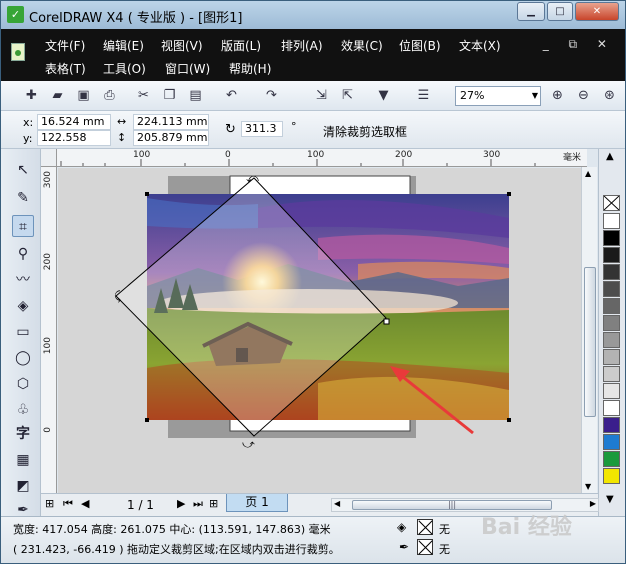 The width and height of the screenshot is (626, 564). Describe the element at coordinates (23, 226) in the screenshot. I see `crop-tool-icon: ⌗` at that location.